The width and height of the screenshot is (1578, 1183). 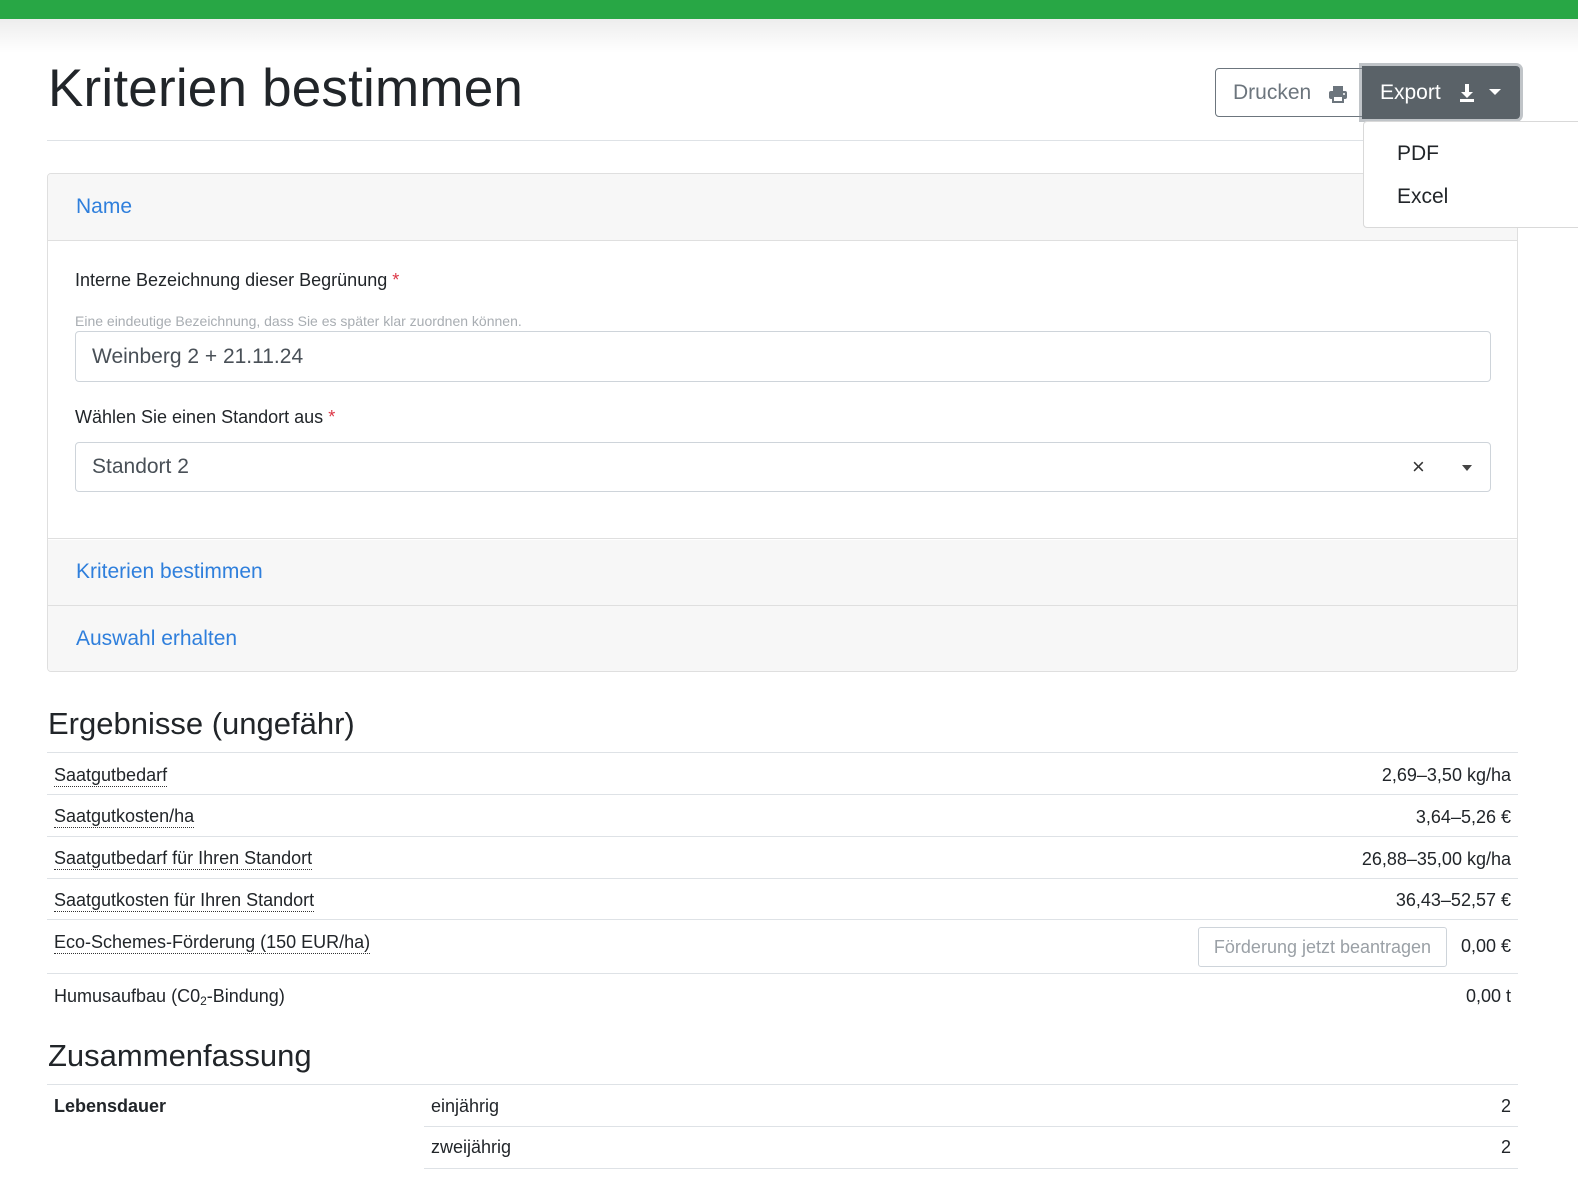 I want to click on clear-icon: ×, so click(x=1418, y=467).